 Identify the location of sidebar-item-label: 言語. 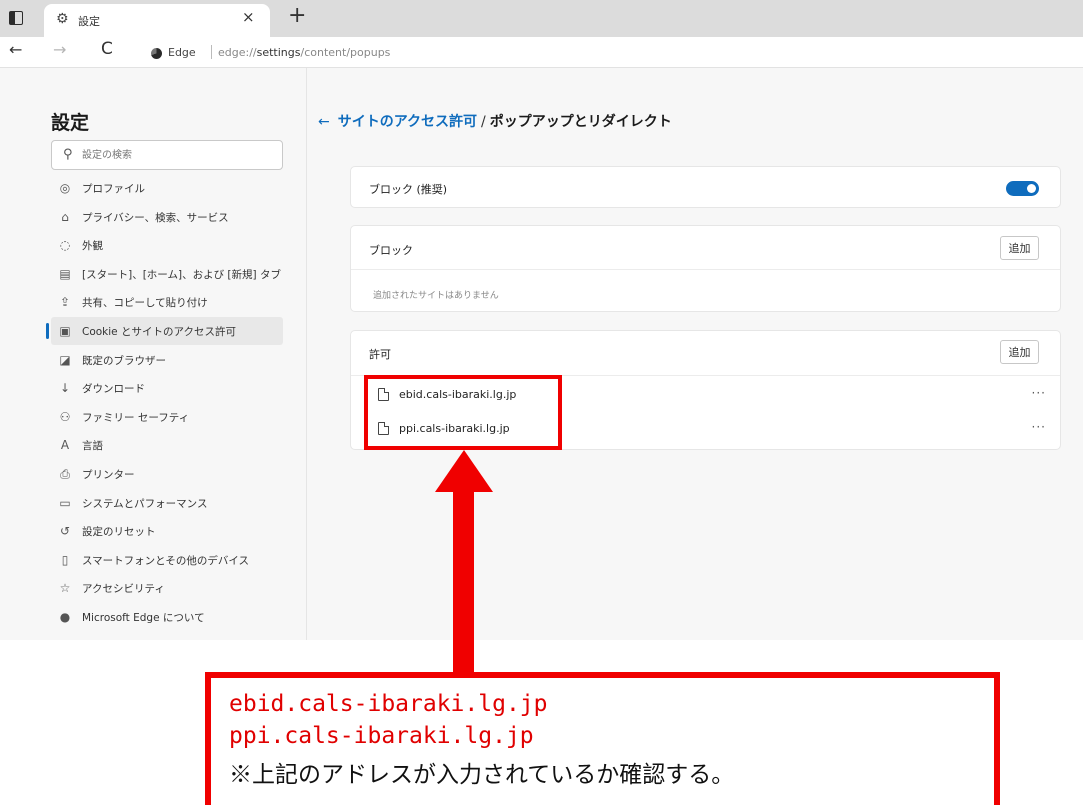
(92, 446).